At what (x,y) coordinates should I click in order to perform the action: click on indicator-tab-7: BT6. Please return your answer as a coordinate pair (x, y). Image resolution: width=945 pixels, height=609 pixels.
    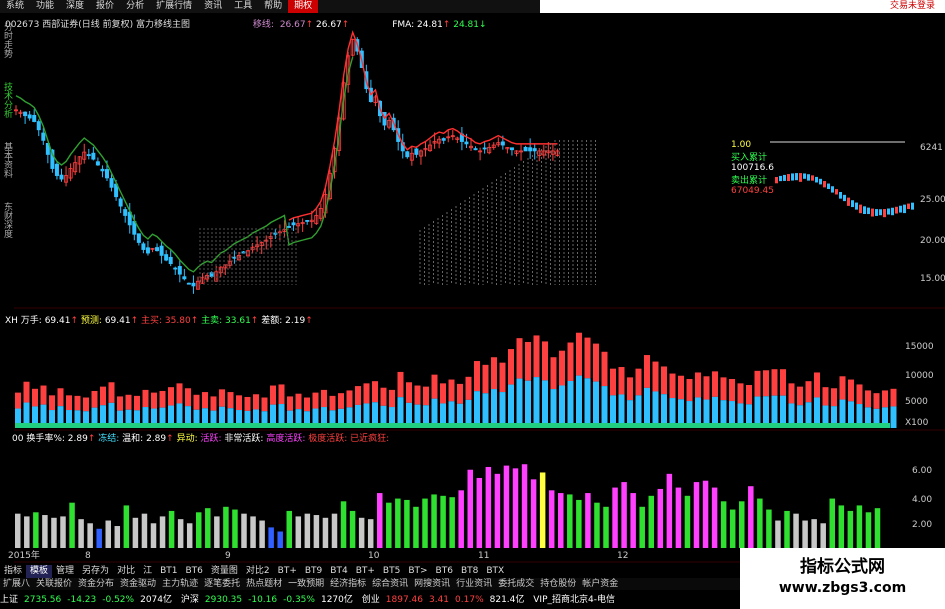
    Looking at the image, I should click on (194, 571).